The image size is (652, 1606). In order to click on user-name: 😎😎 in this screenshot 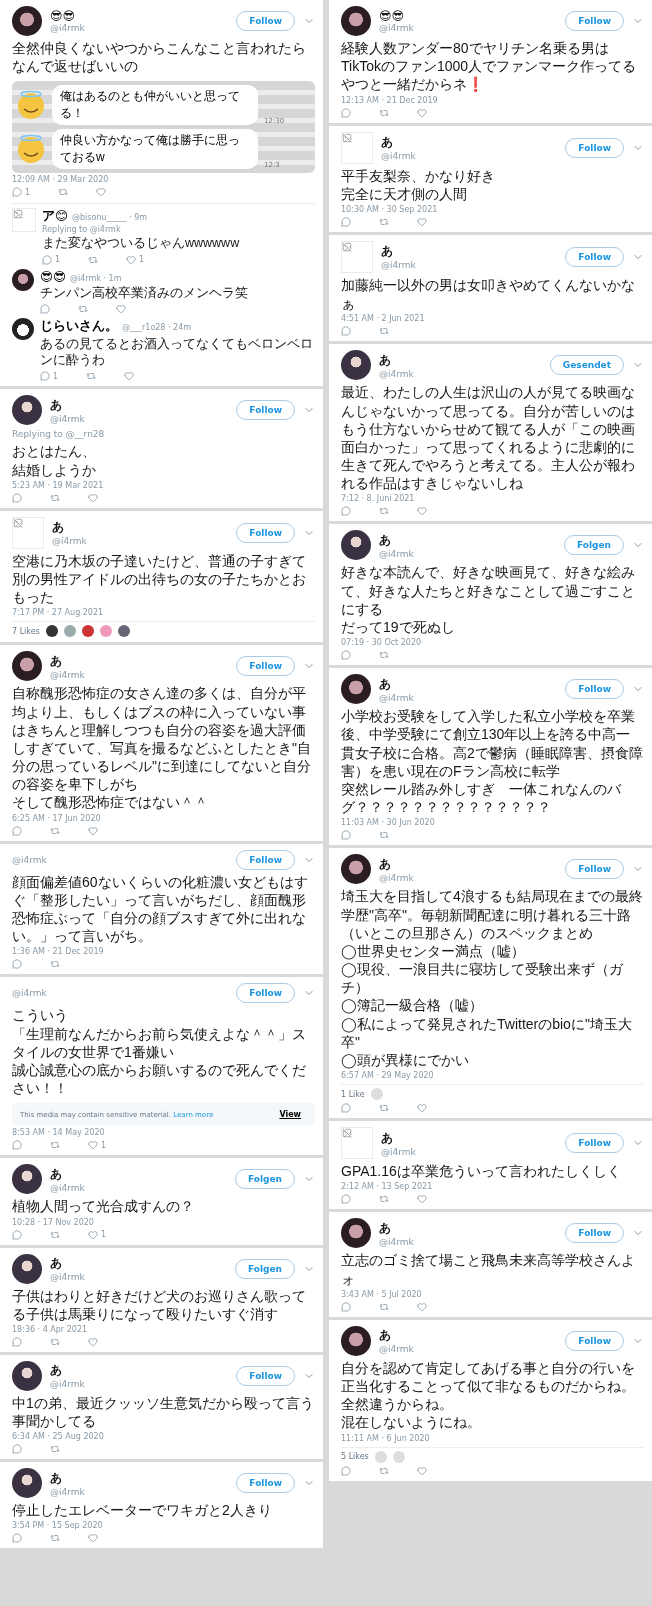, I will do `click(392, 16)`.